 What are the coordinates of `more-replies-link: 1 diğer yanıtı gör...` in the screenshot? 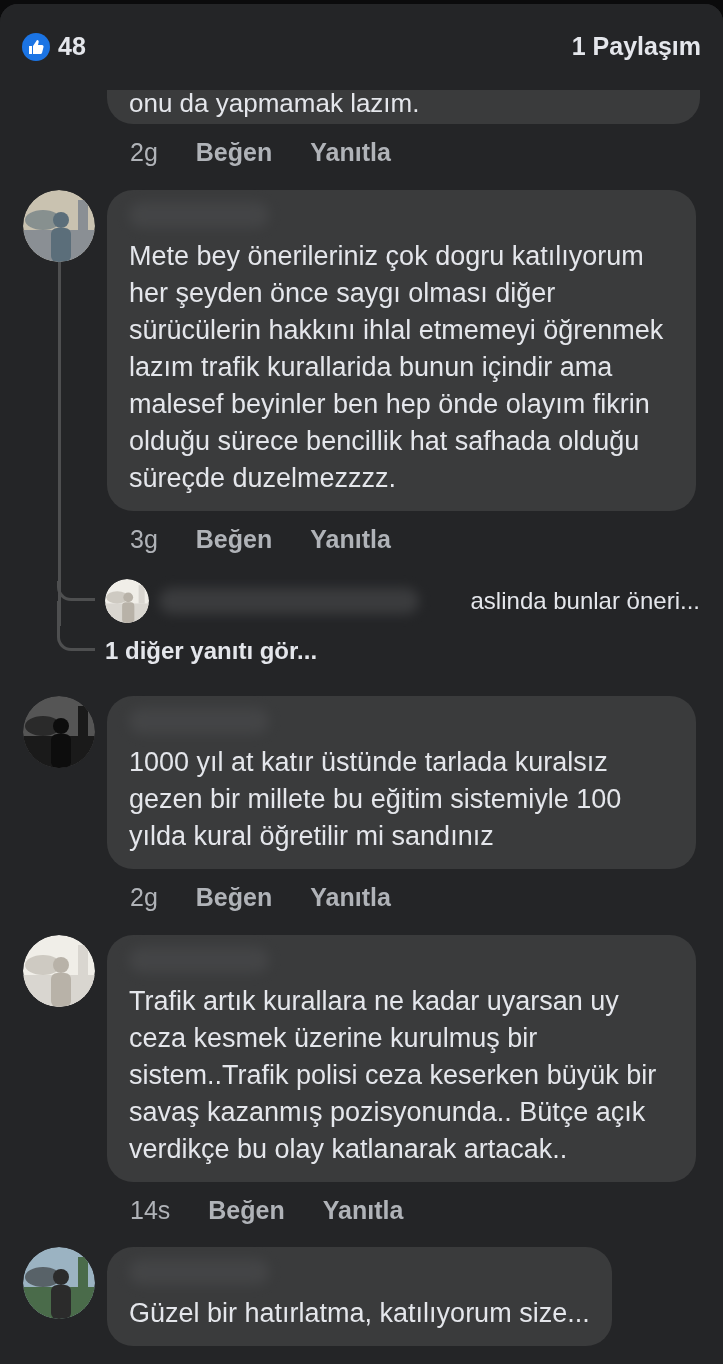 It's located at (211, 651).